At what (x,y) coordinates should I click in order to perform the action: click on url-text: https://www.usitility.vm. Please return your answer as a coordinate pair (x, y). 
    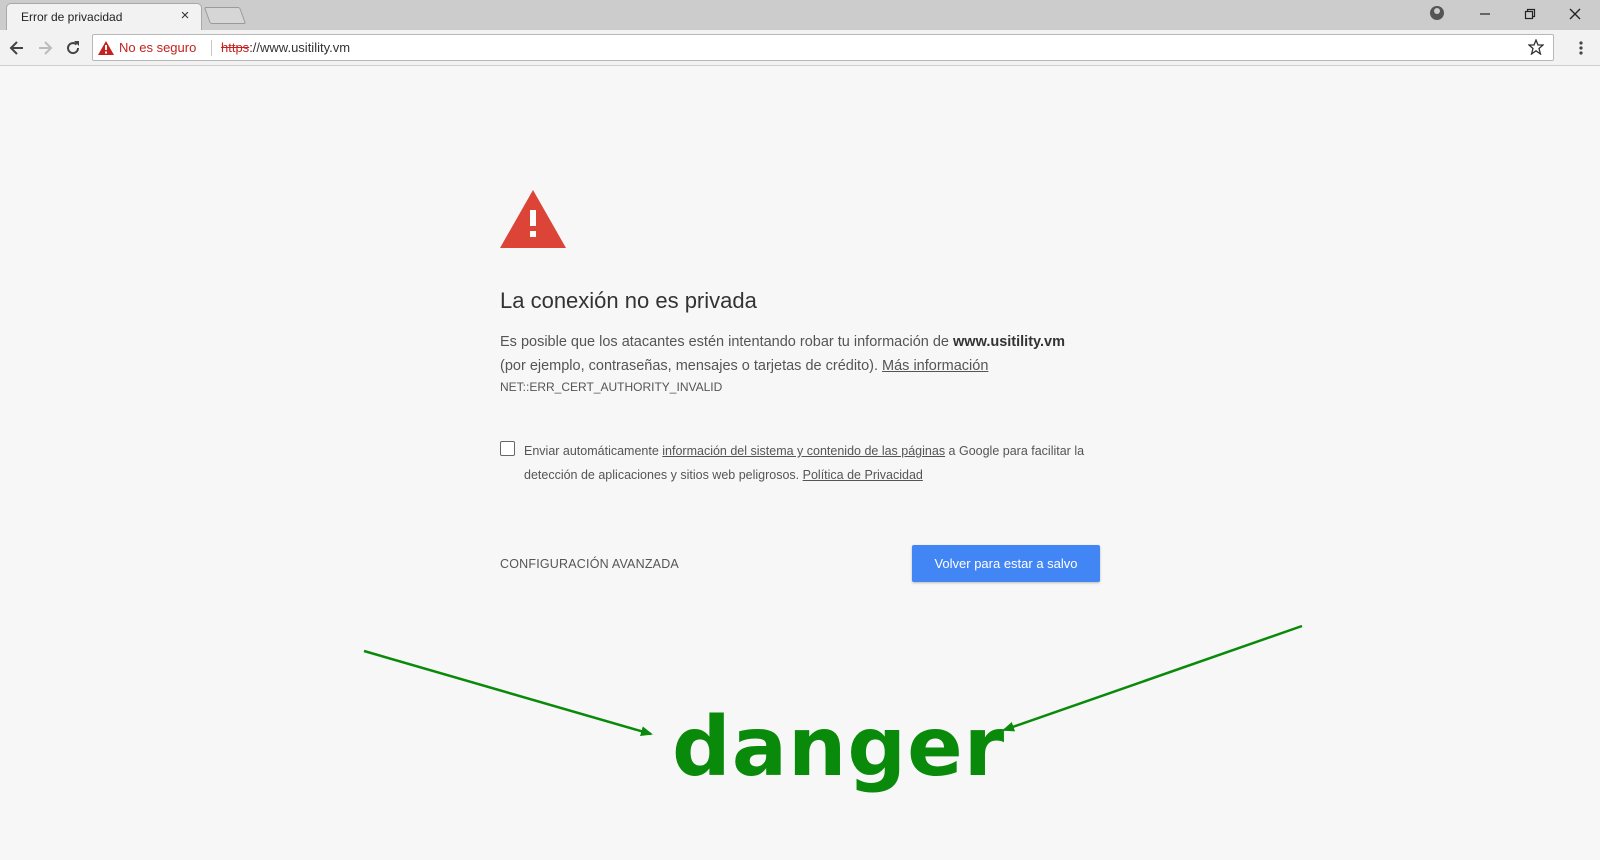
    Looking at the image, I should click on (285, 47).